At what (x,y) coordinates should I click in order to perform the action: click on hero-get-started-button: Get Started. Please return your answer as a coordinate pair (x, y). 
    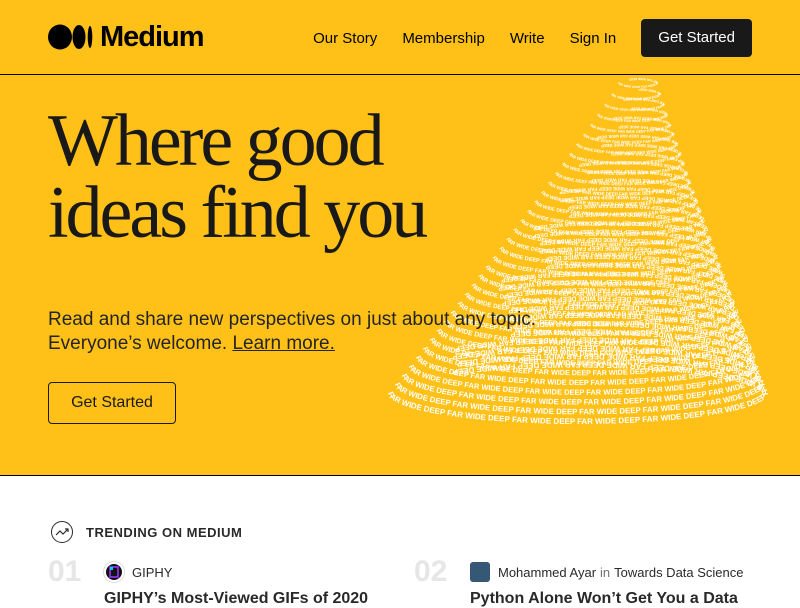
    Looking at the image, I should click on (112, 403).